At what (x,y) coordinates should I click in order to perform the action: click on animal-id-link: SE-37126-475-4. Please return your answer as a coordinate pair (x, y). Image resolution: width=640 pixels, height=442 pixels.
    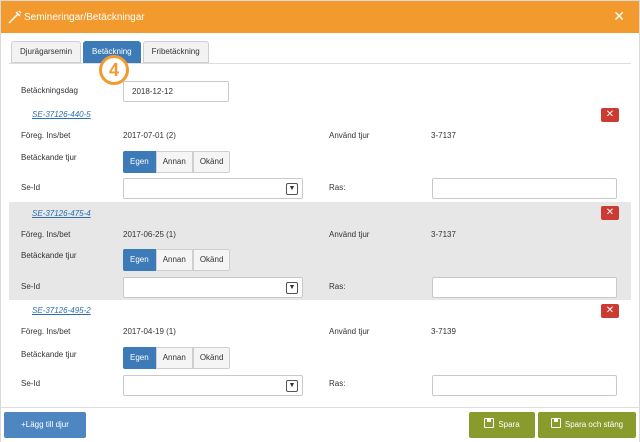
    Looking at the image, I should click on (61, 213).